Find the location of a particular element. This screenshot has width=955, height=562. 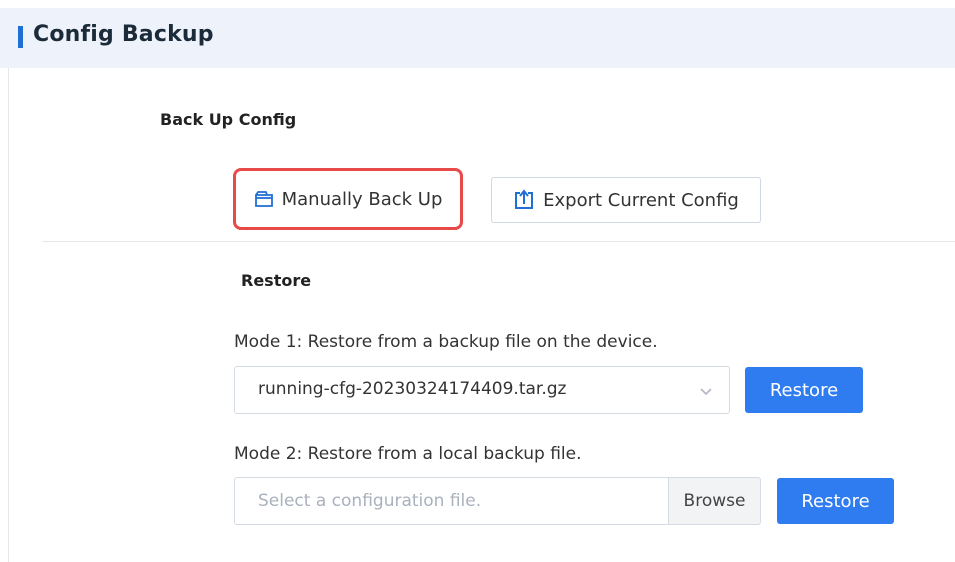

export-icon is located at coordinates (524, 200).